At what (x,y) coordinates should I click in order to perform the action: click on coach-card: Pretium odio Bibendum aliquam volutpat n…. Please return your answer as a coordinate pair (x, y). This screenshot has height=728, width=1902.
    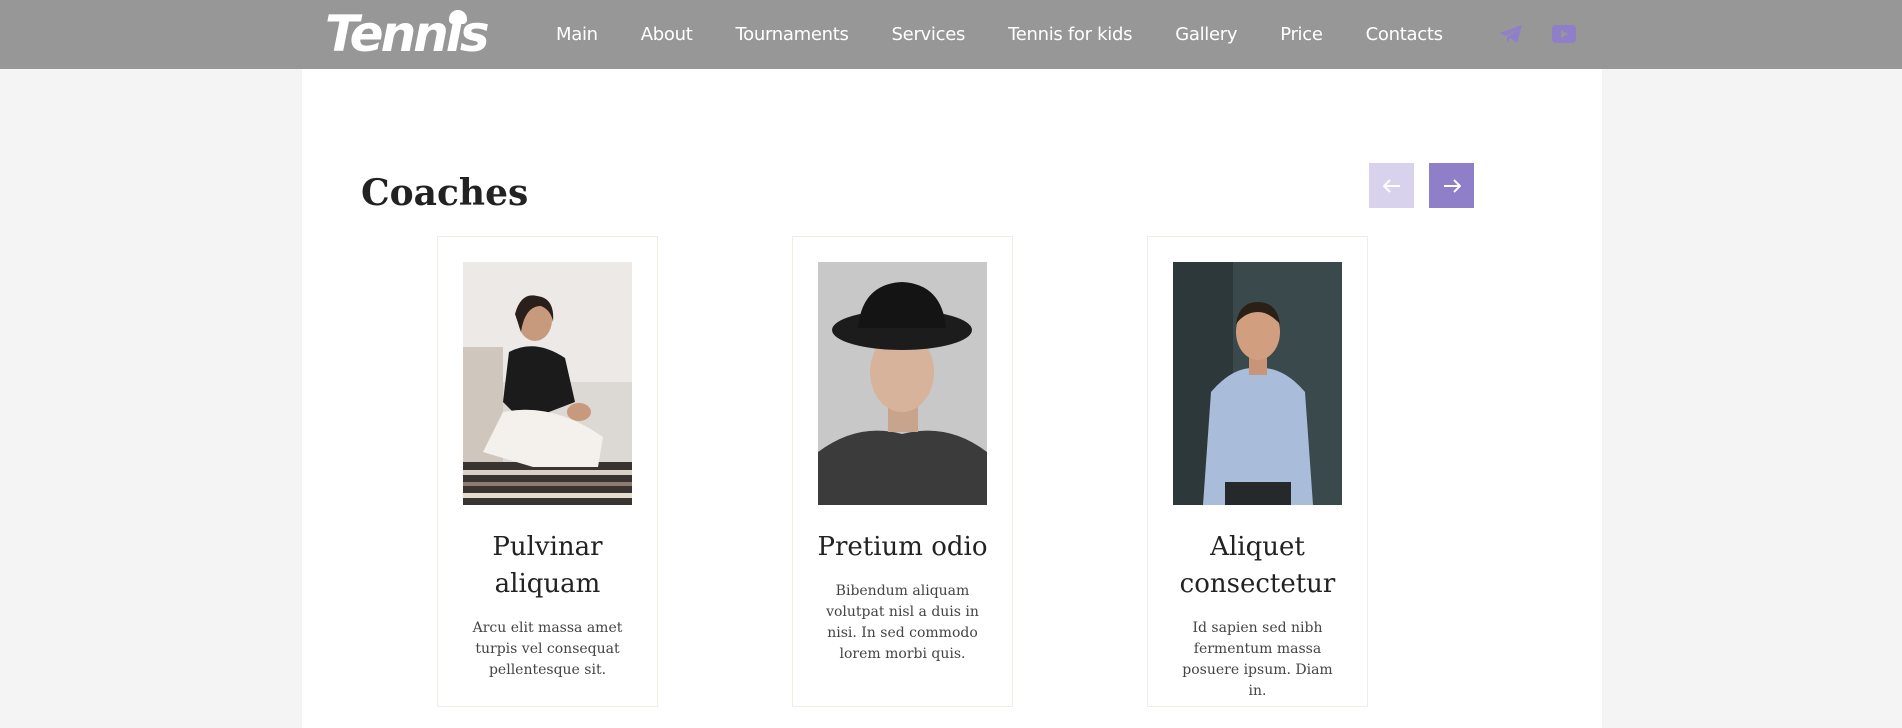
    Looking at the image, I should click on (902, 471).